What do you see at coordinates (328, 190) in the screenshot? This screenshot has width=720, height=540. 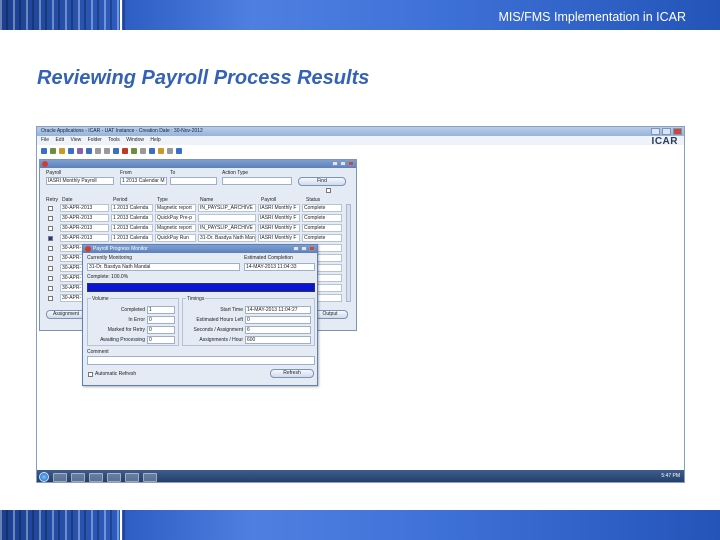 I see `checkbox` at bounding box center [328, 190].